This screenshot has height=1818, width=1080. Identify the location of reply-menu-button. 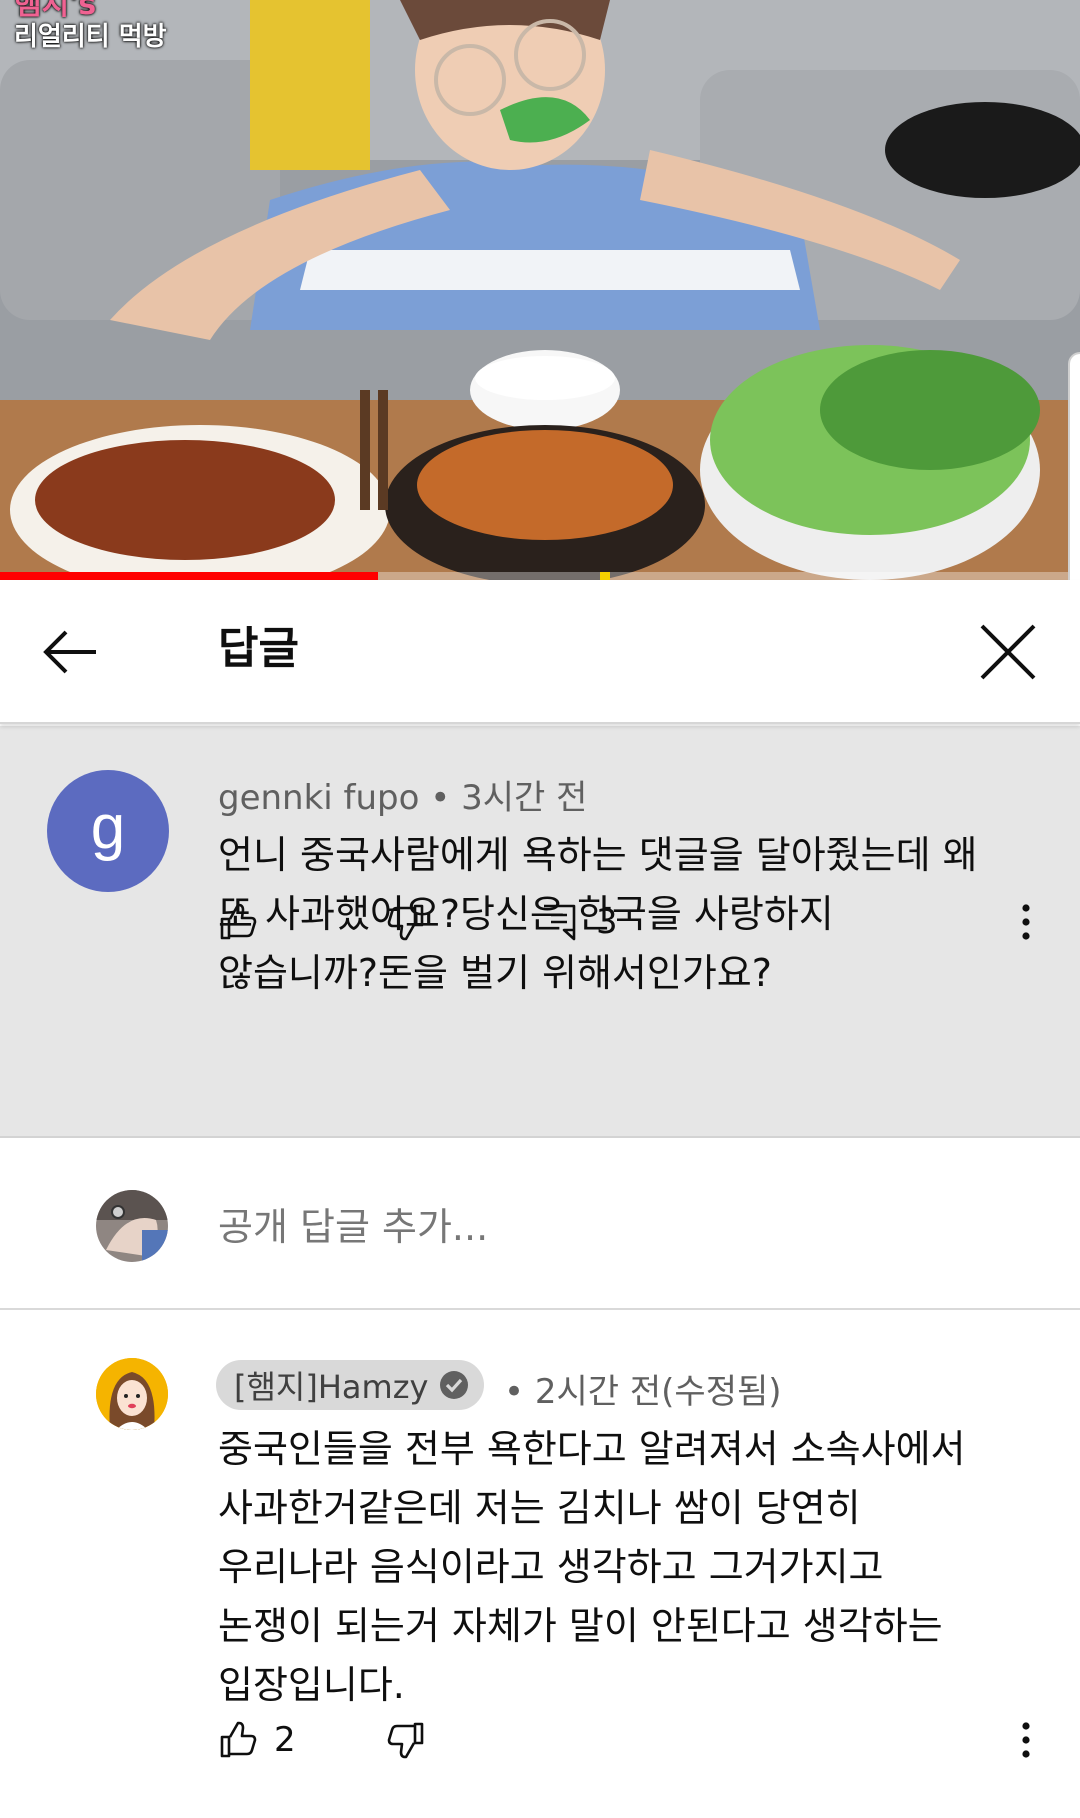
(1026, 1740).